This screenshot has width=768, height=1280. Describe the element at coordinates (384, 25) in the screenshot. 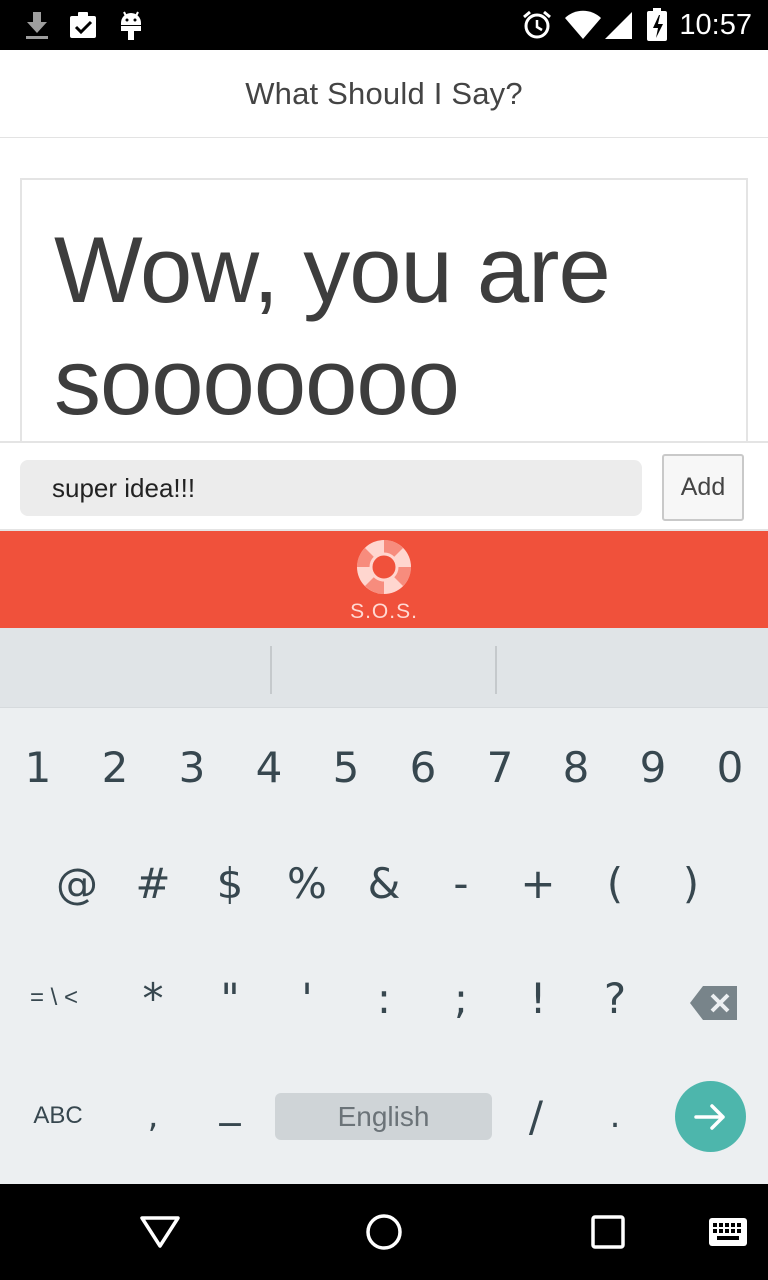

I see `status-bar: 10:57` at that location.